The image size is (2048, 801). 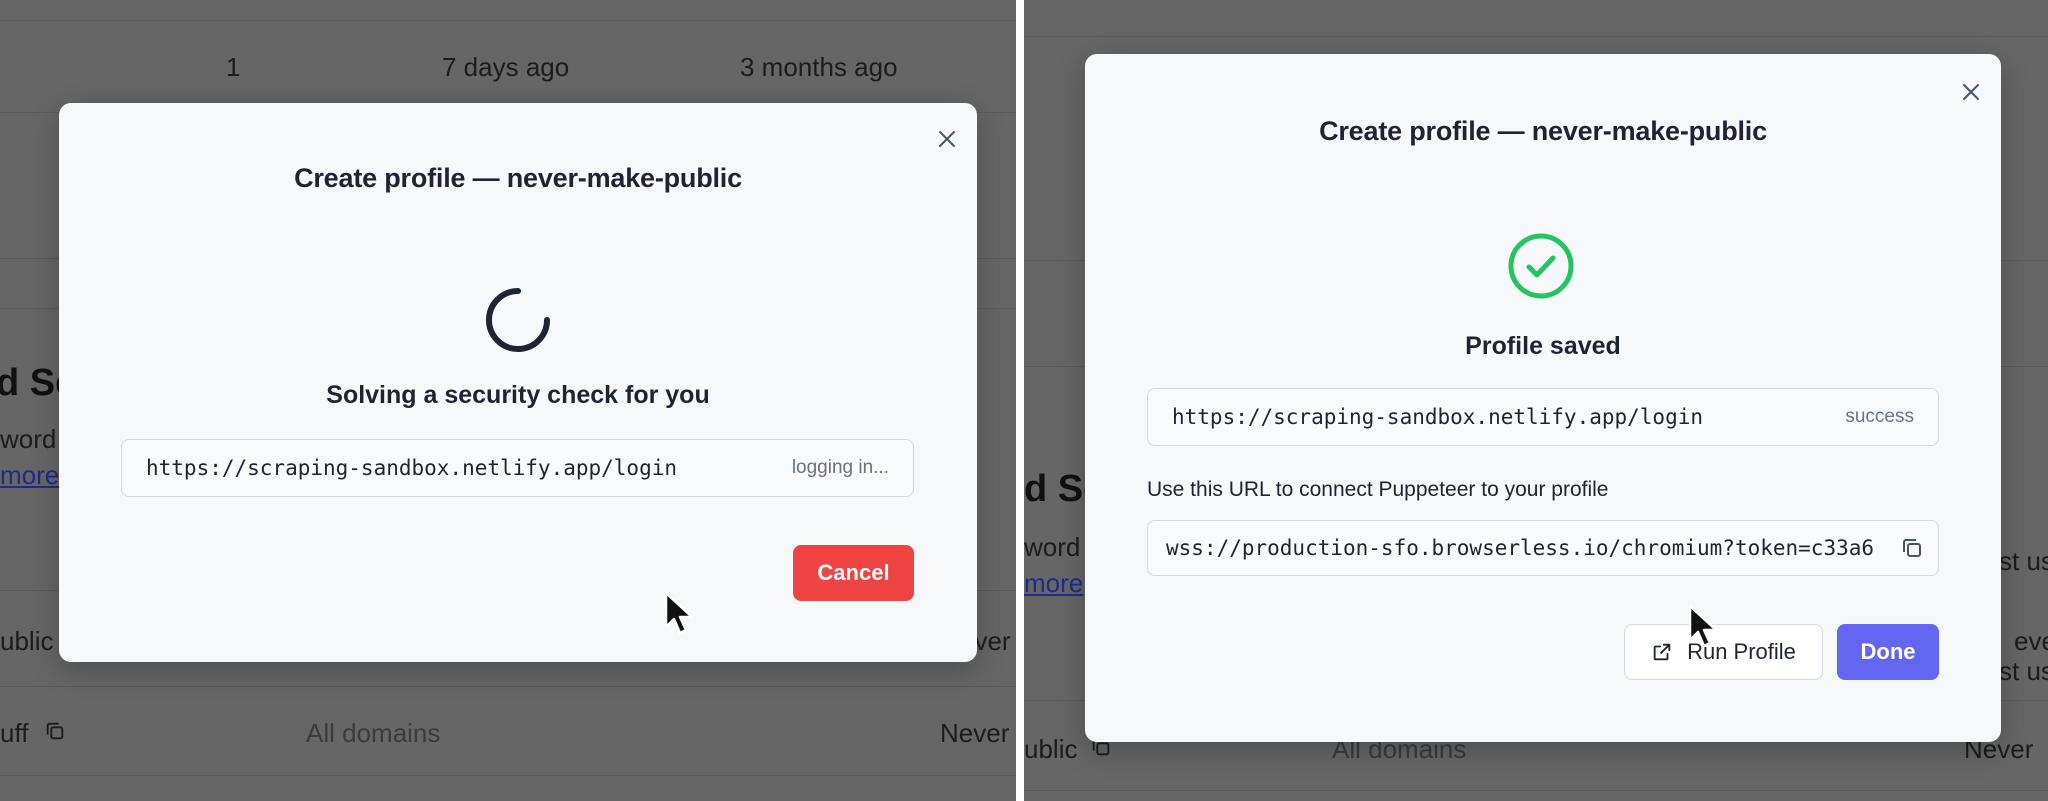 I want to click on bg-row-created: 3 months ago, so click(x=819, y=67).